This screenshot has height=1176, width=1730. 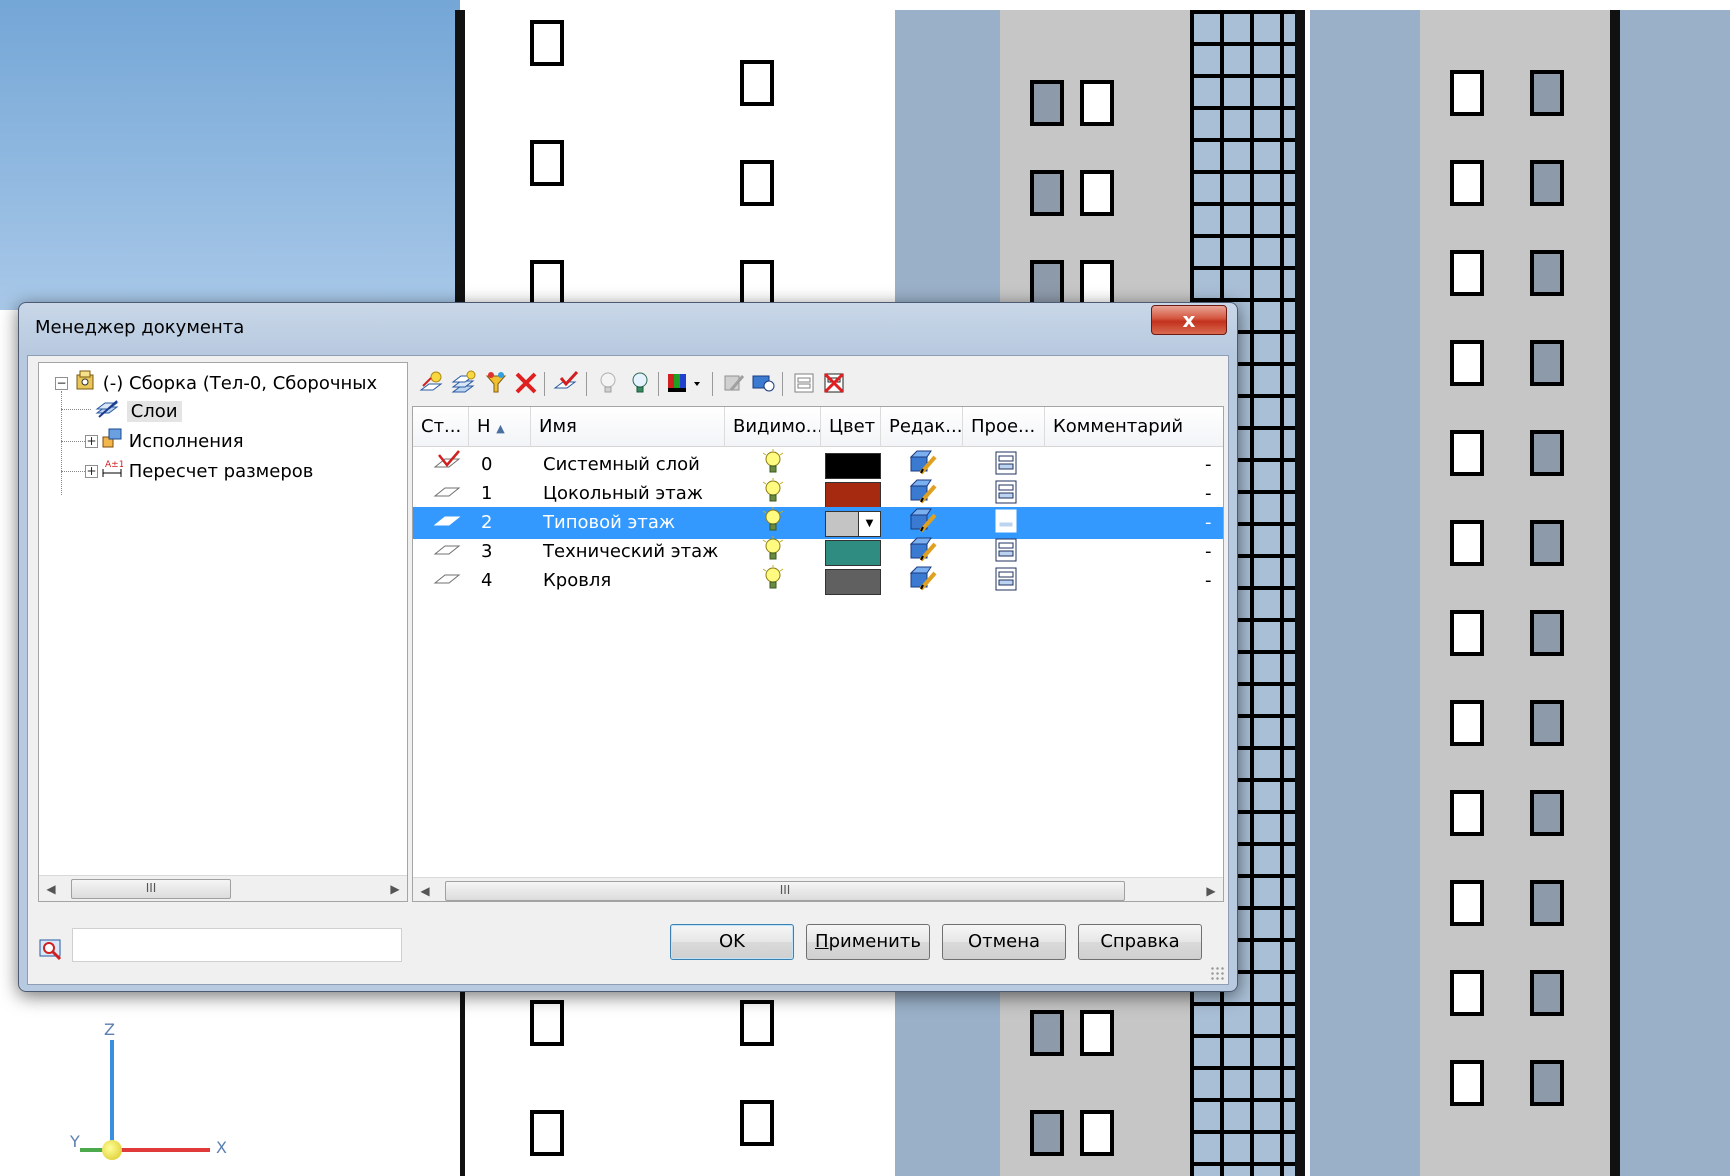 I want to click on filter-icon, so click(x=496, y=382).